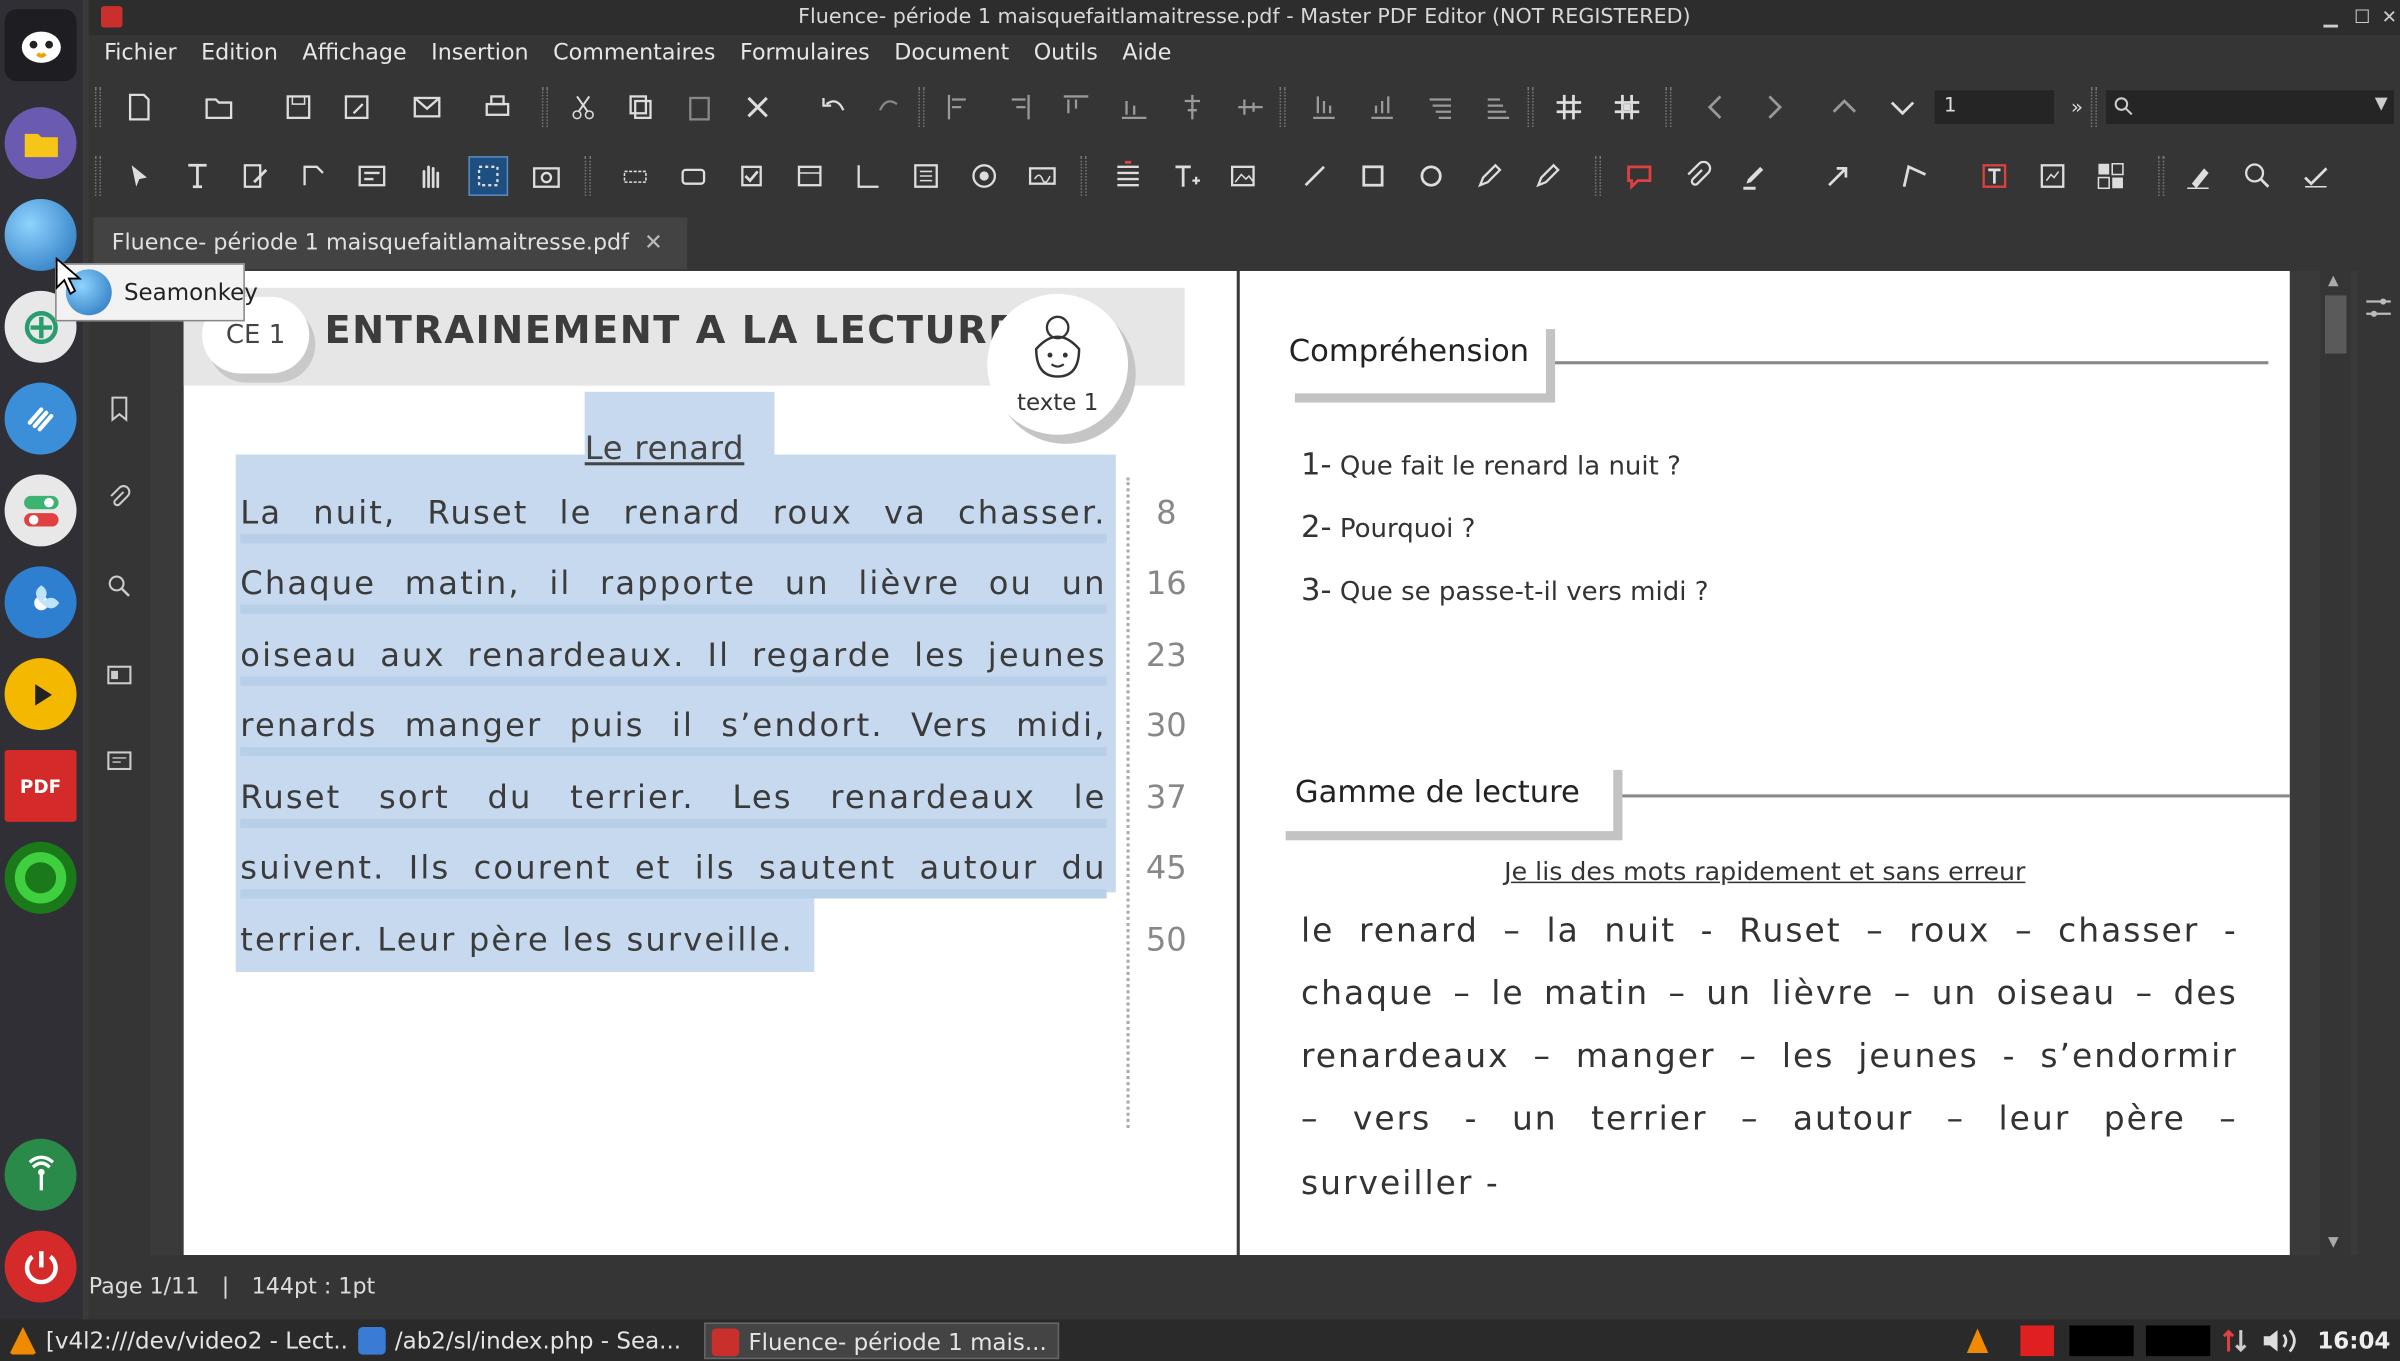  I want to click on distribute-1-icon, so click(1324, 107).